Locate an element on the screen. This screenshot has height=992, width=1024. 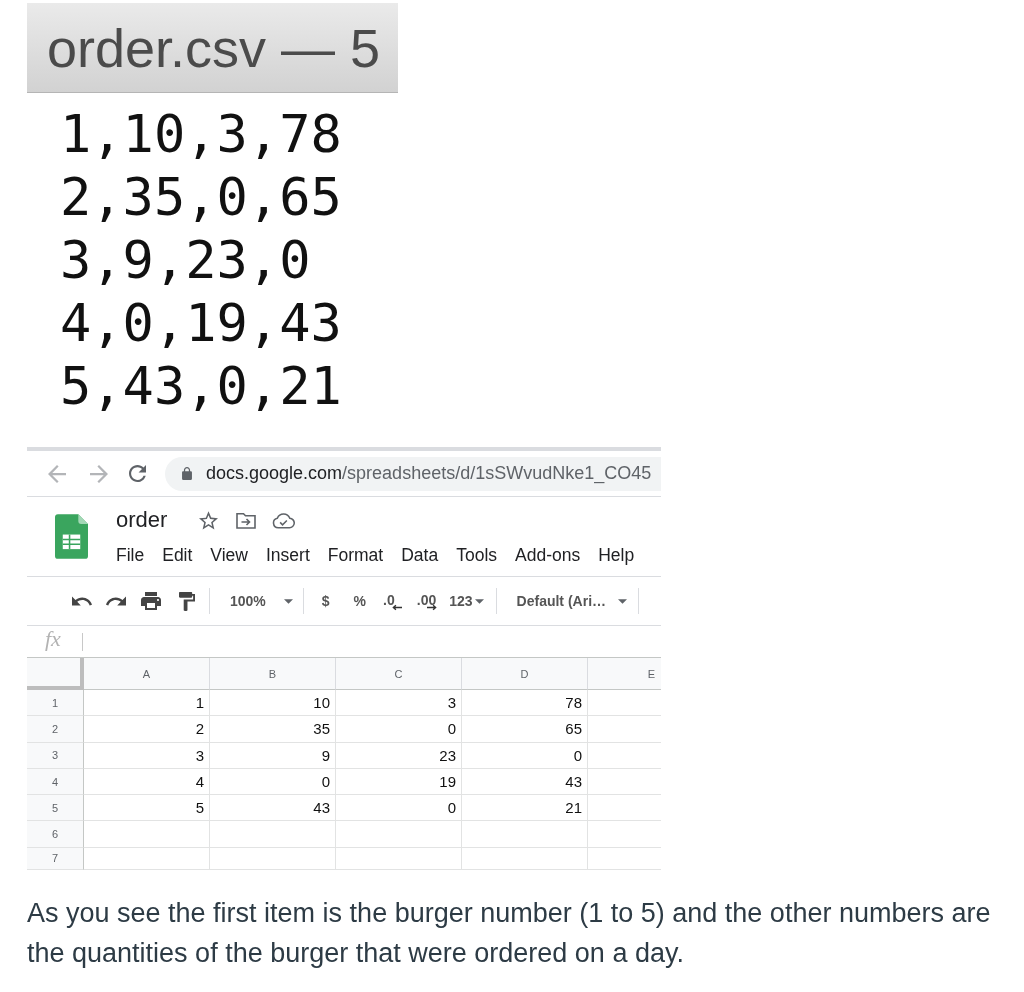
code-line: 4,0,19,43 is located at coordinates (201, 323).